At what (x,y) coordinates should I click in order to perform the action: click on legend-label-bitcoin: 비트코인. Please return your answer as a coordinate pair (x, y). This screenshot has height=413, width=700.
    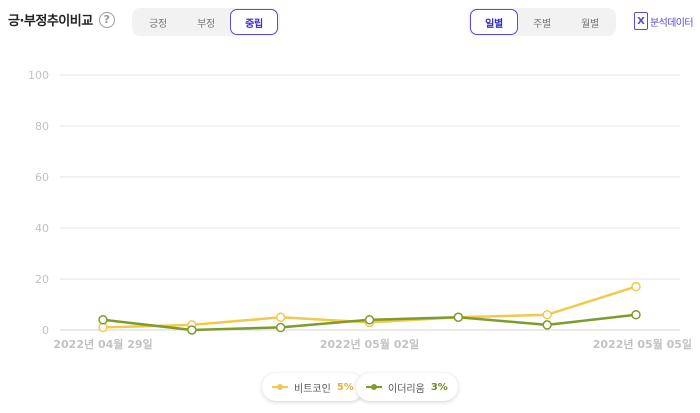
    Looking at the image, I should click on (312, 389).